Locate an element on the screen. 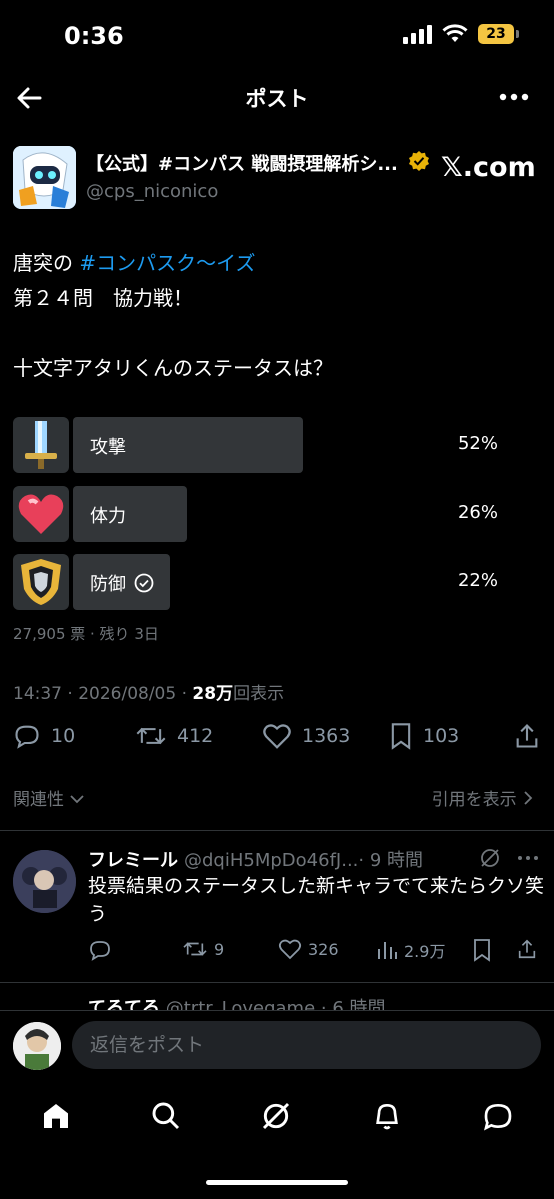  bookmark-count: 103 is located at coordinates (441, 736).